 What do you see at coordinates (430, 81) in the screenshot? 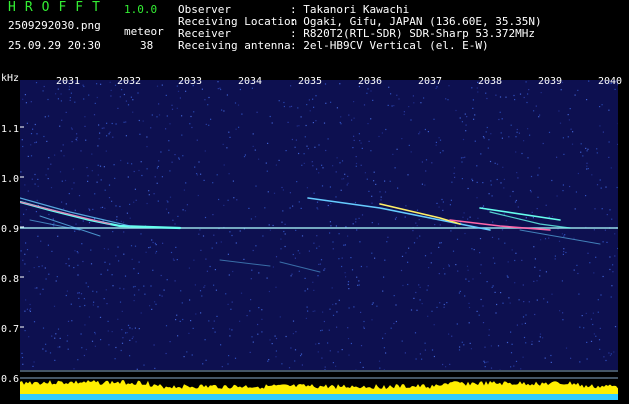
I see `year-tick: 2037` at bounding box center [430, 81].